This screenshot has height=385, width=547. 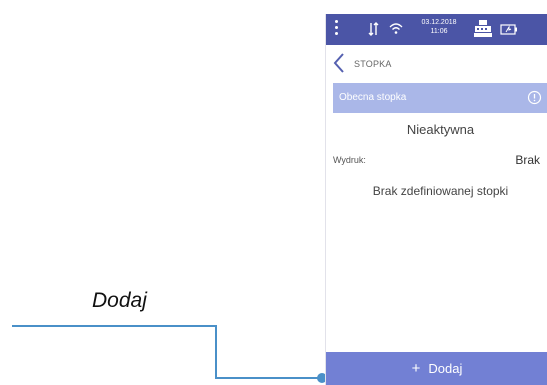 I want to click on section-header-label: Obecna stopka, so click(x=373, y=97).